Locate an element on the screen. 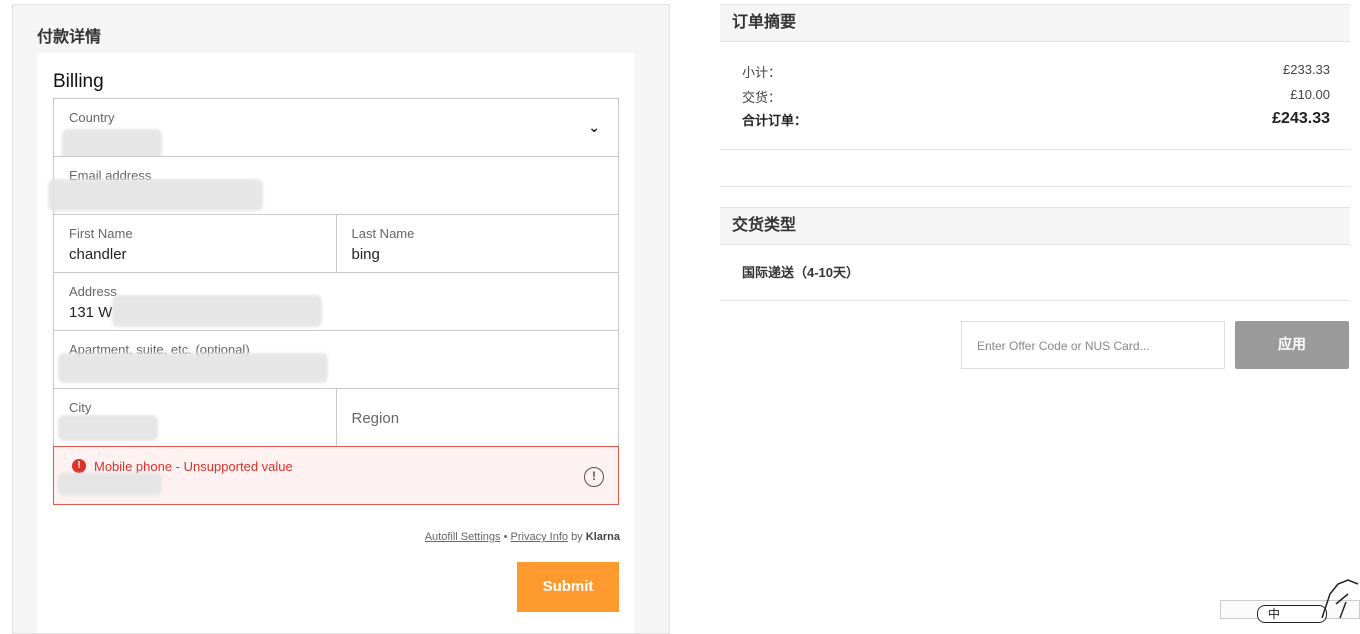 This screenshot has height=634, width=1360. name-row: First Name chandler Last Name bing is located at coordinates (336, 243).